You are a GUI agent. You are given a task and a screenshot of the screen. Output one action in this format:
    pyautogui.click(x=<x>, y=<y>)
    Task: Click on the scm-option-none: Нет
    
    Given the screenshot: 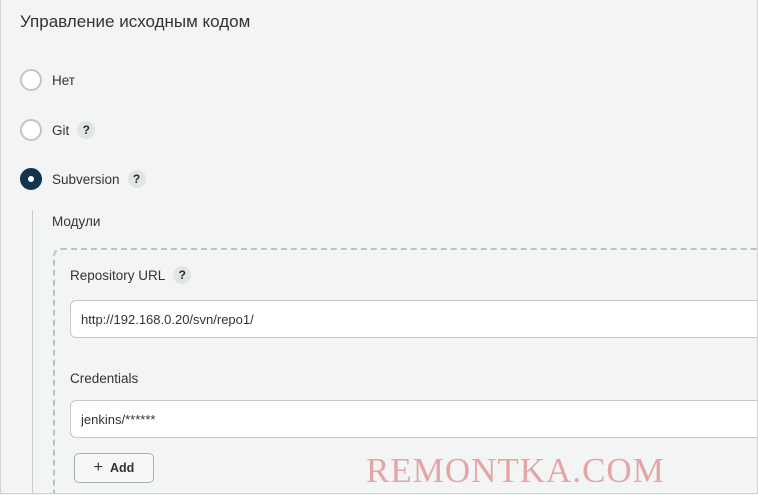 What is the action you would take?
    pyautogui.click(x=47, y=80)
    